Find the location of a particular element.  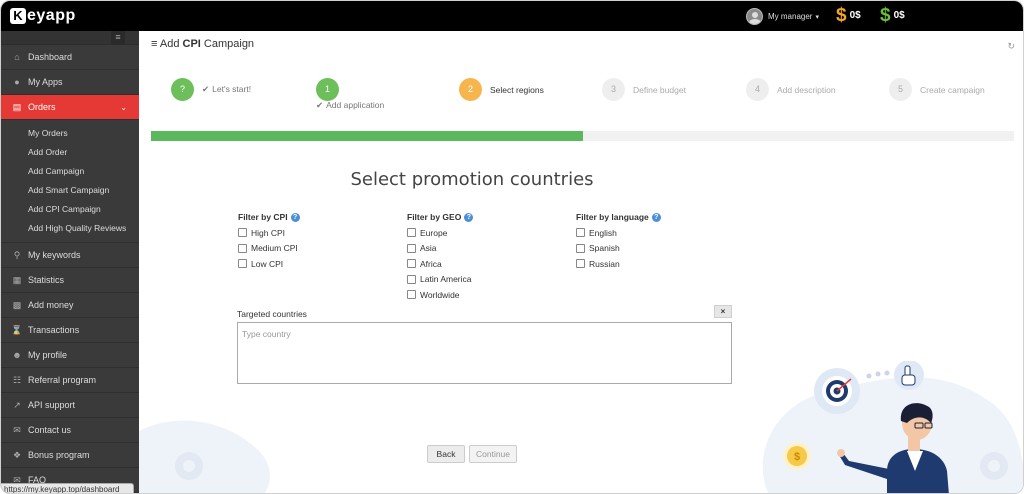

circle-icon: ● is located at coordinates (17, 82).